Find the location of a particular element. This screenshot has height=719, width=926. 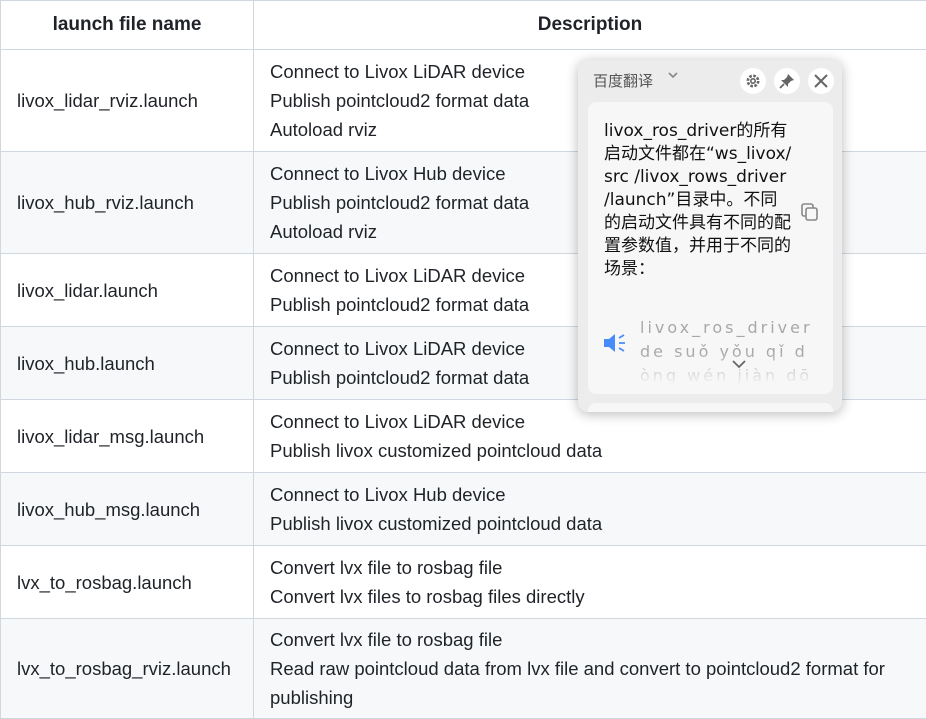

close-button is located at coordinates (821, 81).